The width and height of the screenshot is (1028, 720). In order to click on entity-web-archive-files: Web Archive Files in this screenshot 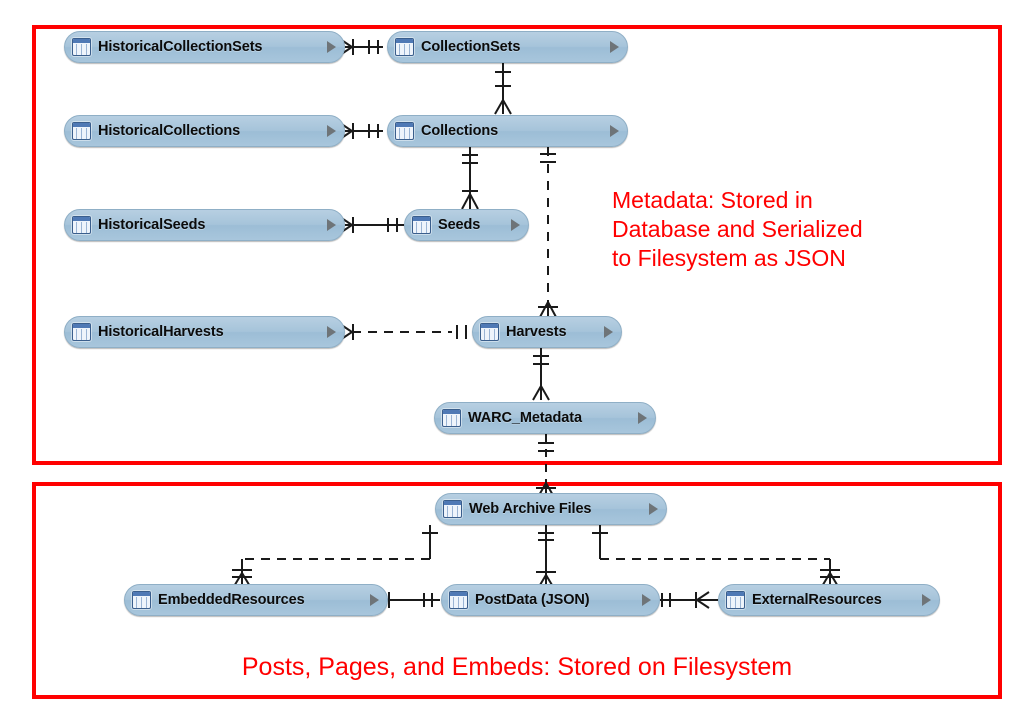, I will do `click(551, 509)`.